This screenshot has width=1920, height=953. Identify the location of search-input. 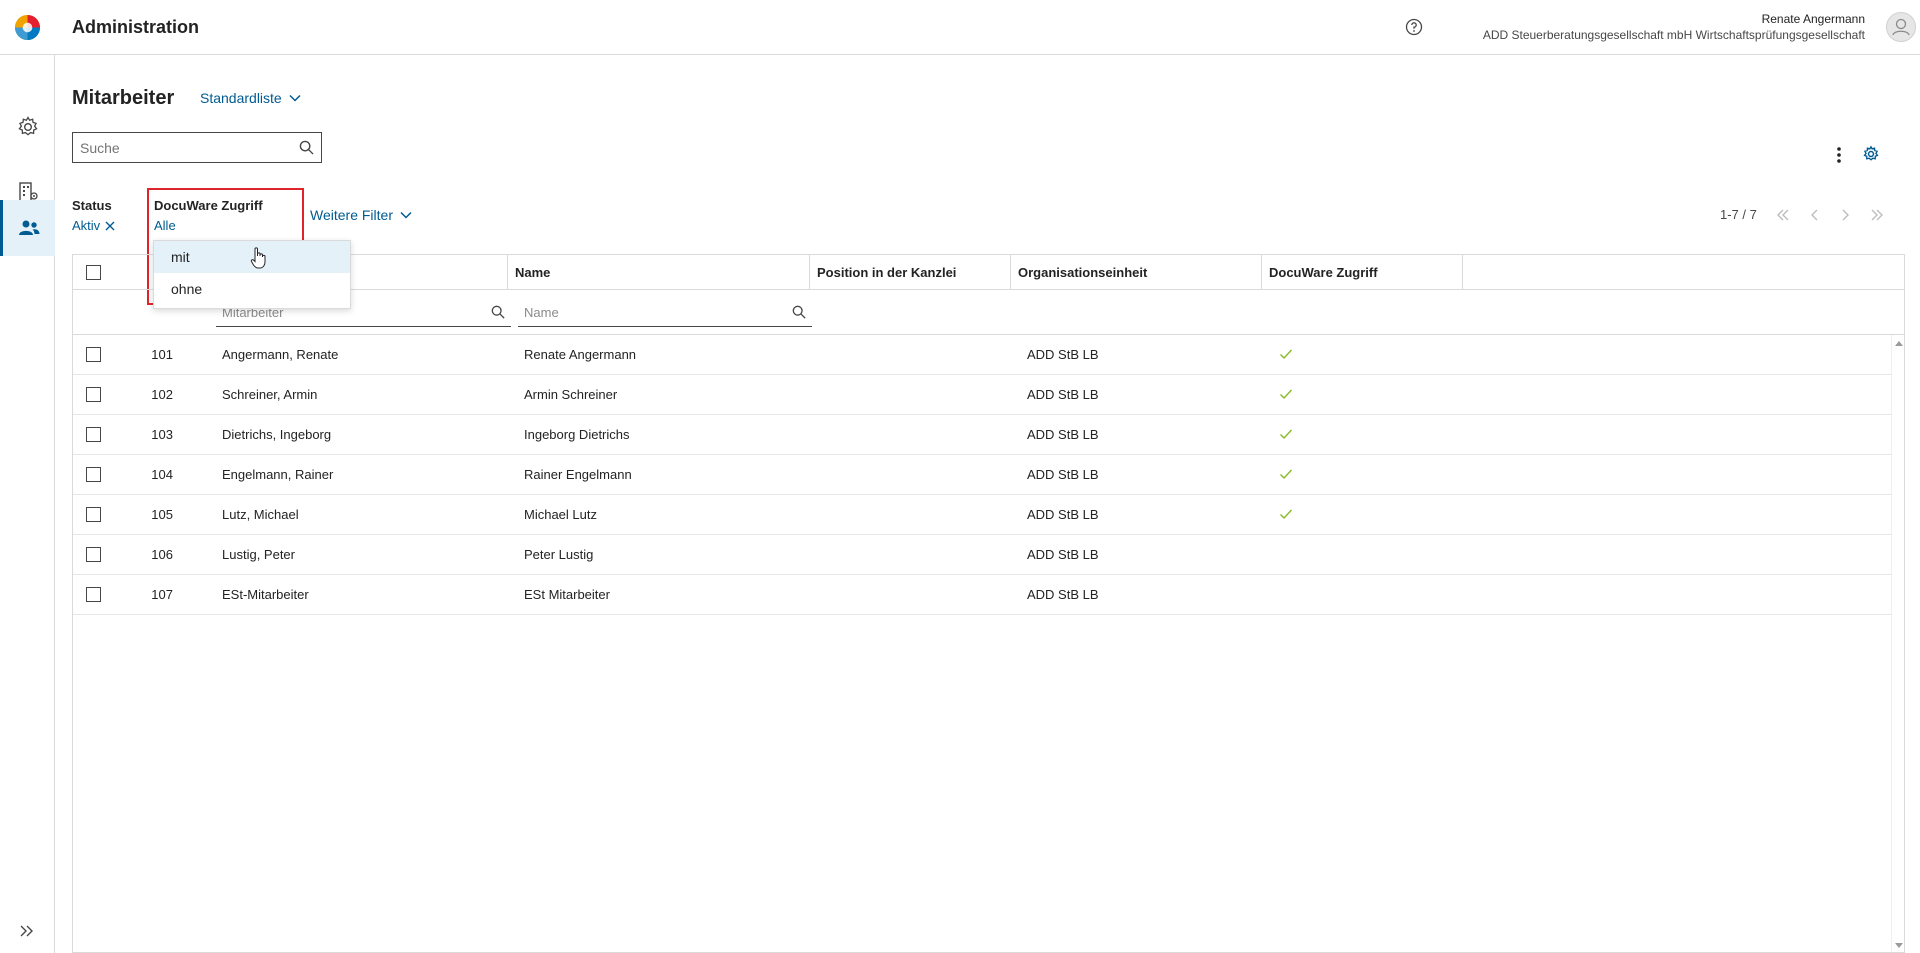
(178, 147).